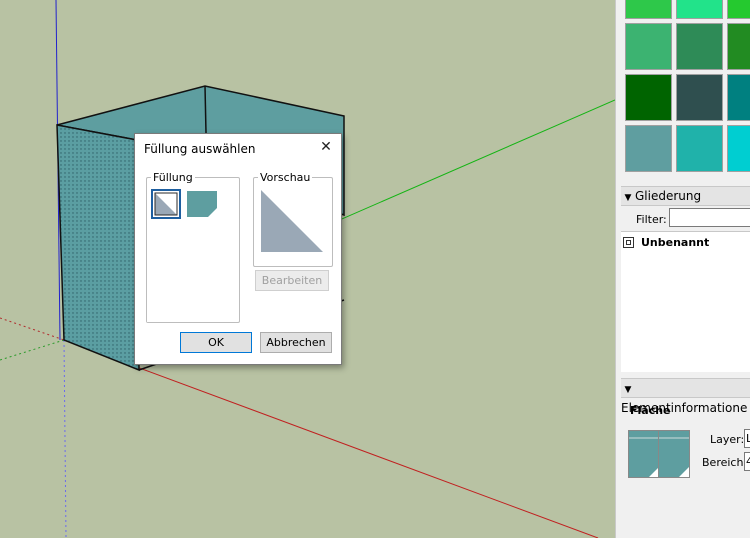 The width and height of the screenshot is (750, 538). I want to click on outliner-root-item: Unbenannt, so click(675, 242).